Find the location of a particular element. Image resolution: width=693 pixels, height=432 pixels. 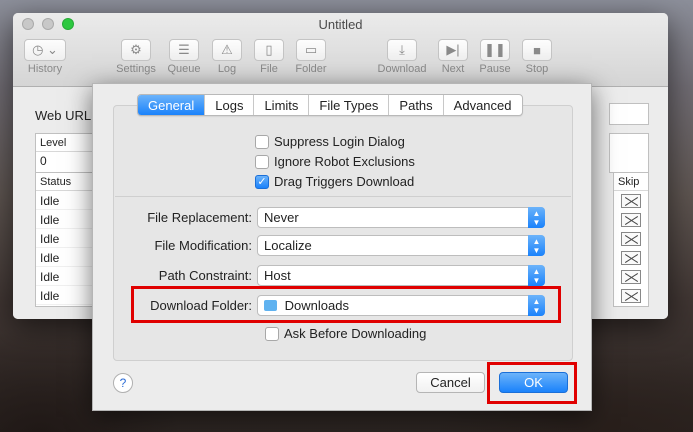

file-toolbar-item: ▯ File is located at coordinates (269, 57).